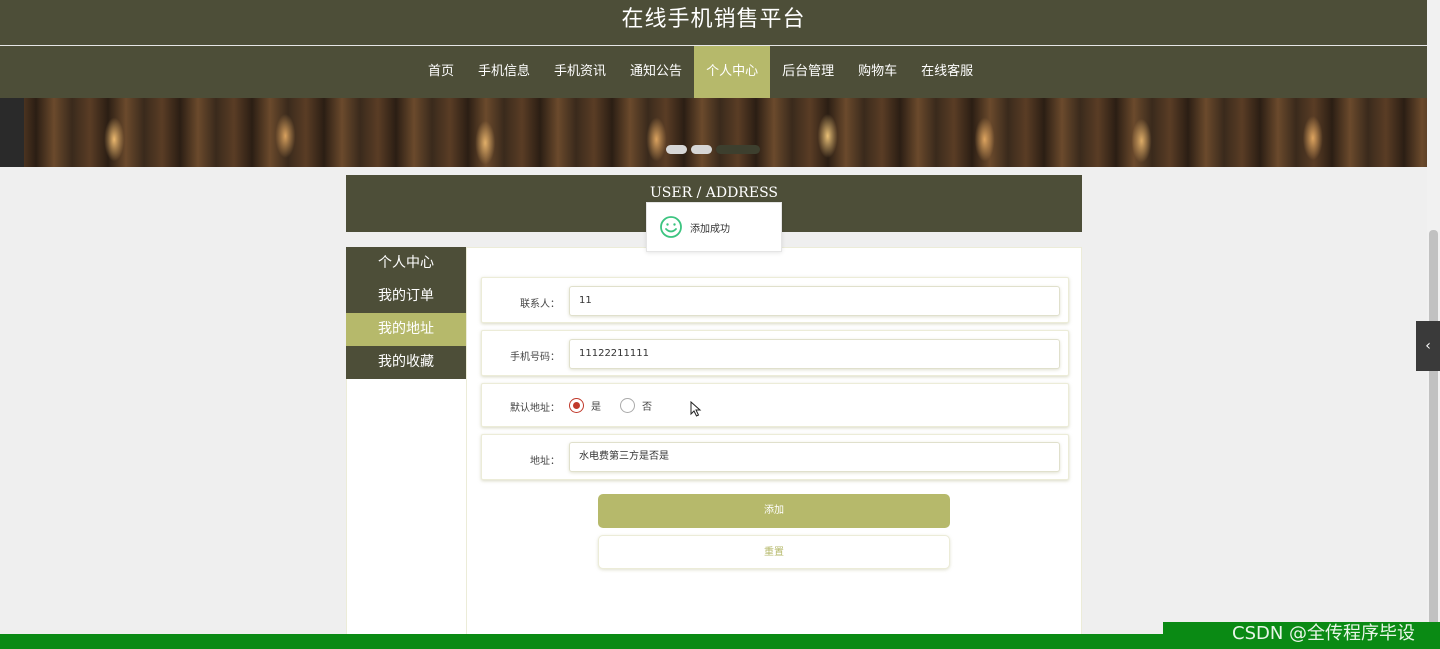 This screenshot has width=1440, height=649. I want to click on radio-no-circle, so click(627, 405).